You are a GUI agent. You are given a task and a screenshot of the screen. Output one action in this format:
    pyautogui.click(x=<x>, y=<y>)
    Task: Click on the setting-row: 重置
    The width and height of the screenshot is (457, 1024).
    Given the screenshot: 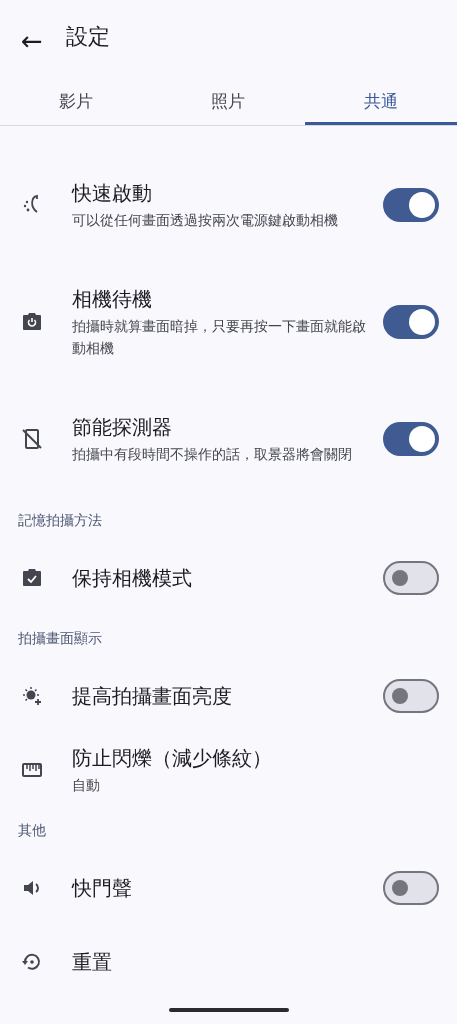 What is the action you would take?
    pyautogui.click(x=228, y=962)
    